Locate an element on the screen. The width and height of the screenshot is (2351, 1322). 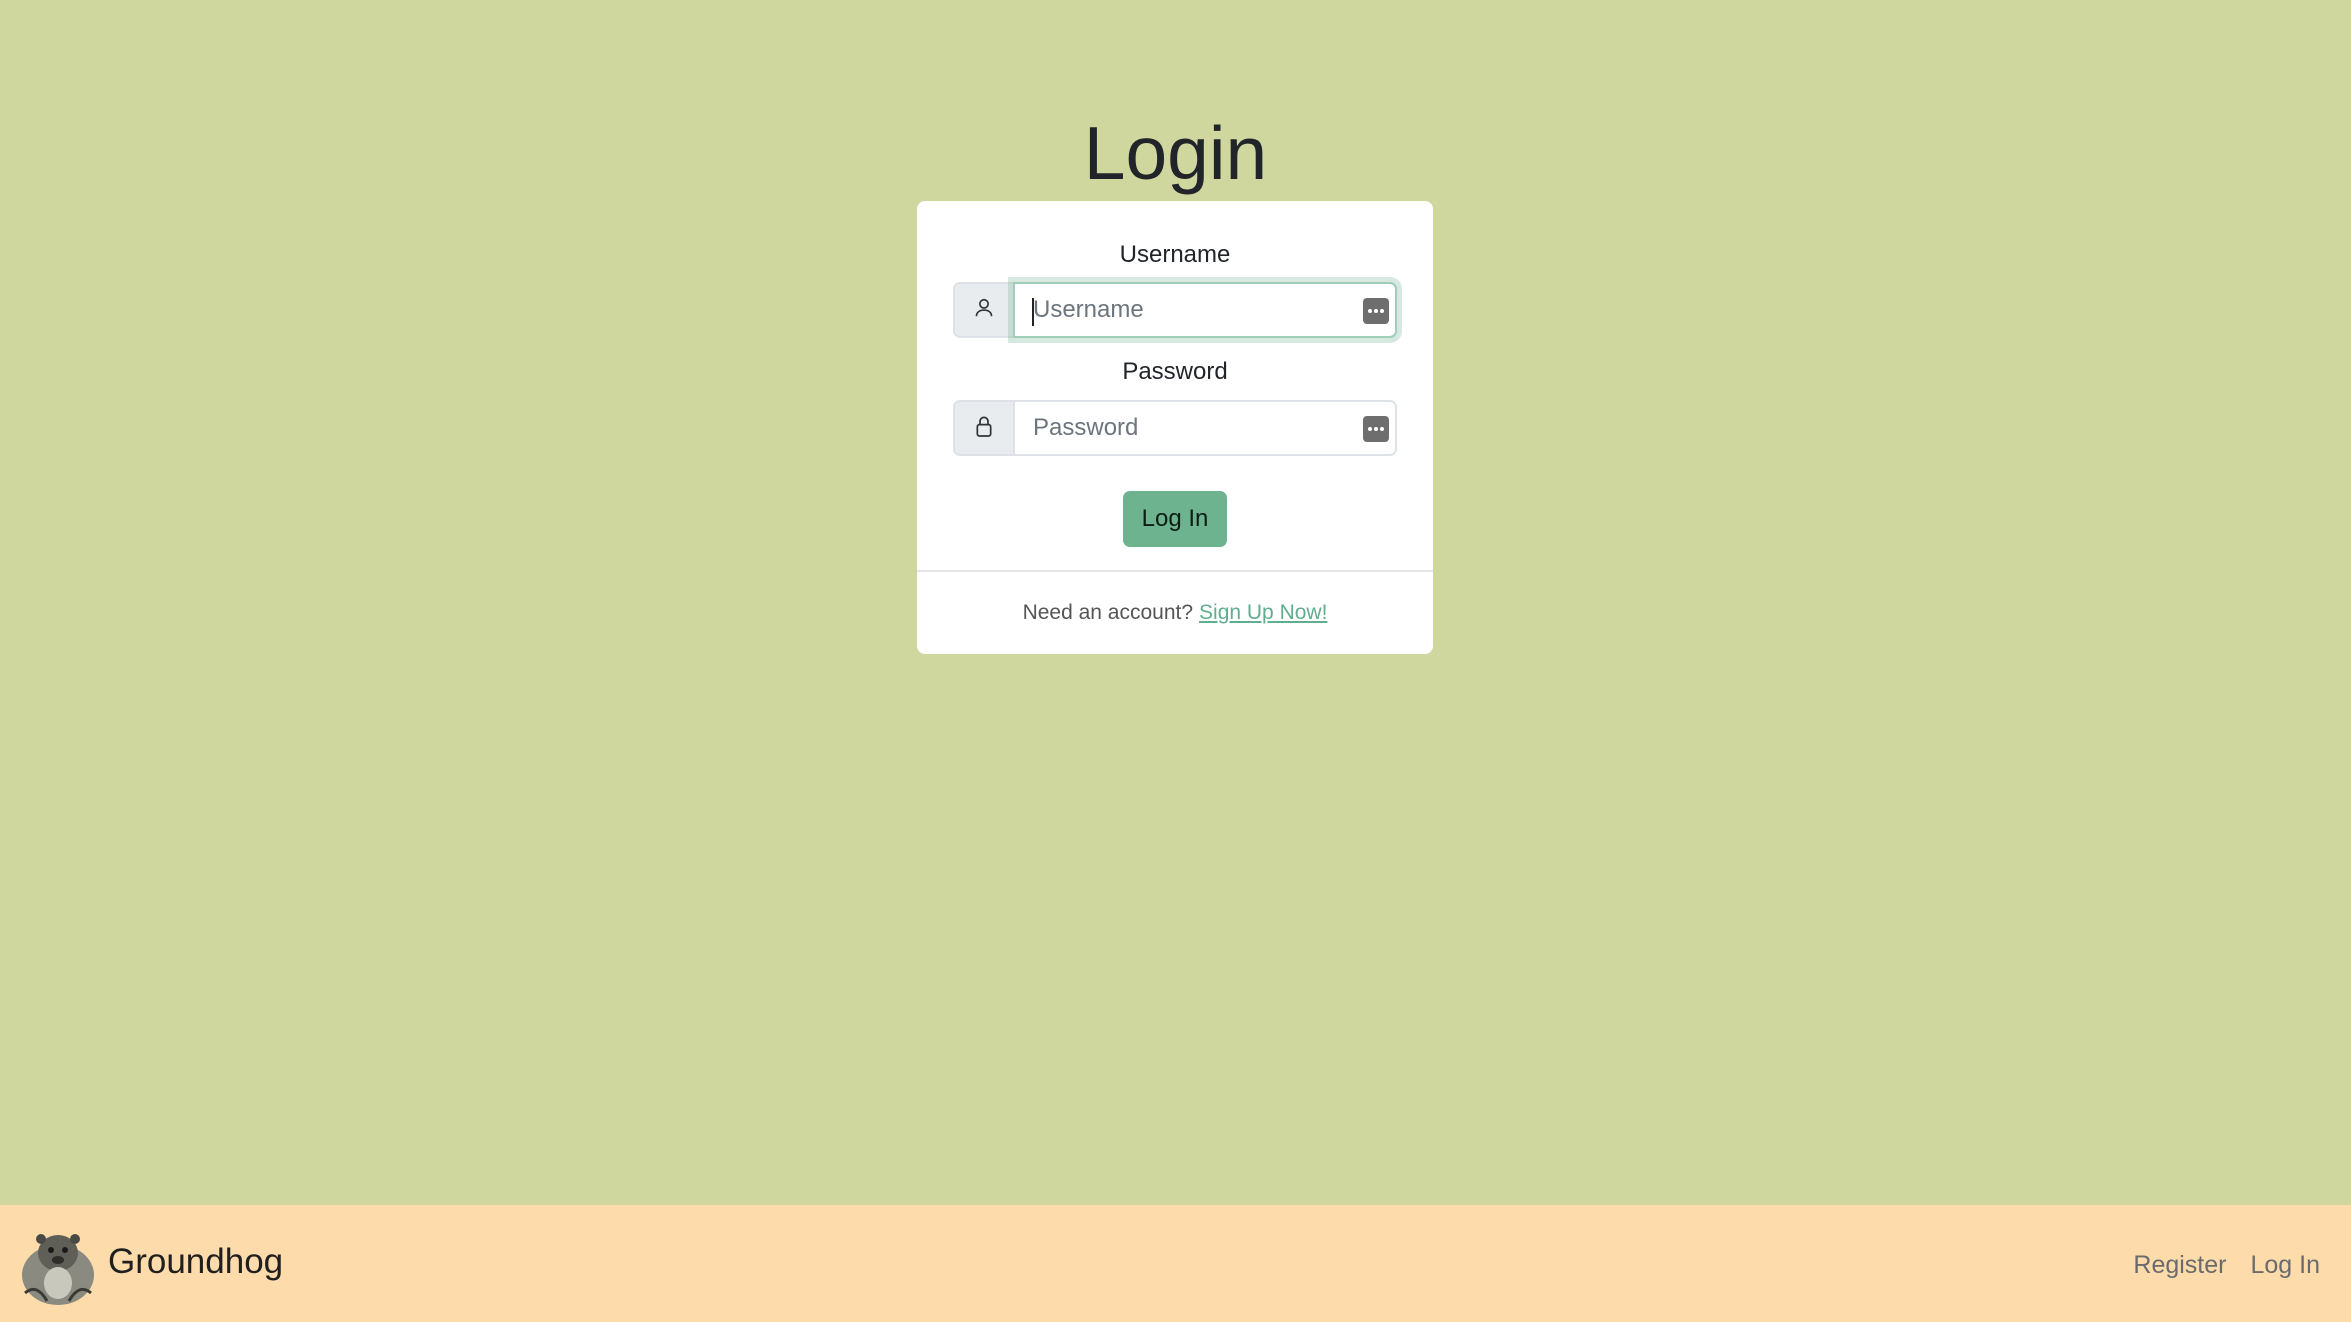
nav-register-link: Register is located at coordinates (2179, 1265).